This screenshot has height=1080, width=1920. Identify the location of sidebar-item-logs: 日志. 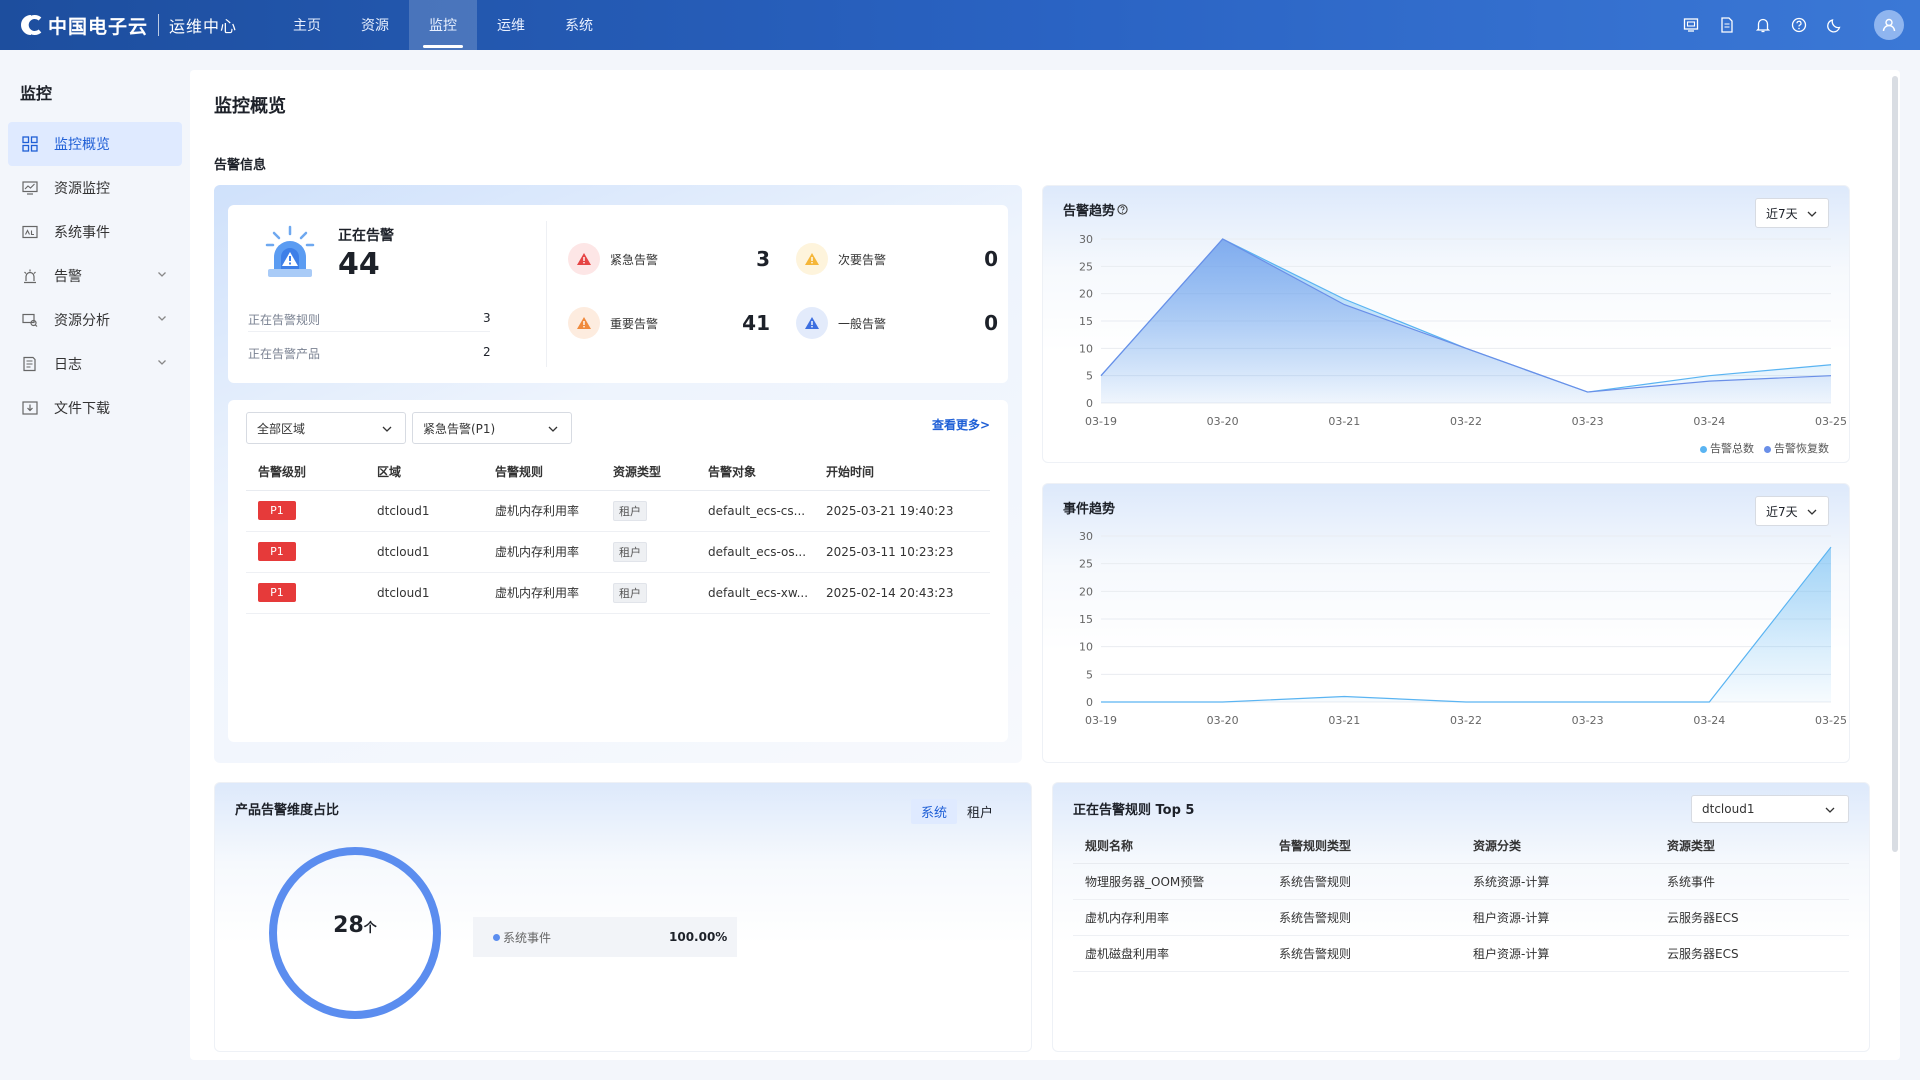
(95, 364).